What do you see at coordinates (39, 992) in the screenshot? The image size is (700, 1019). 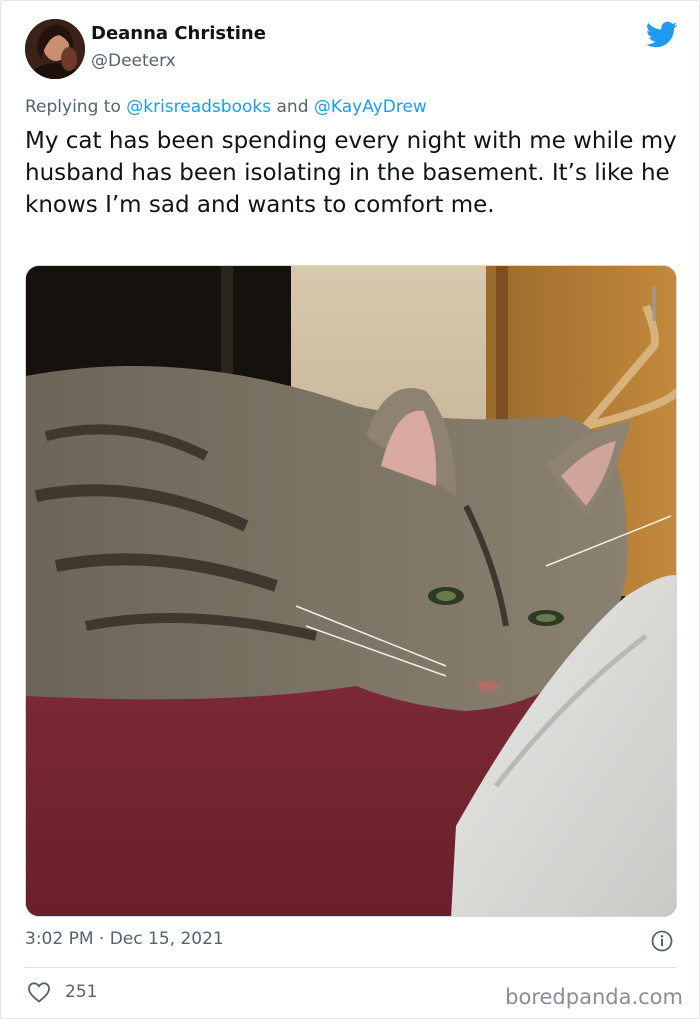 I see `heart-icon` at bounding box center [39, 992].